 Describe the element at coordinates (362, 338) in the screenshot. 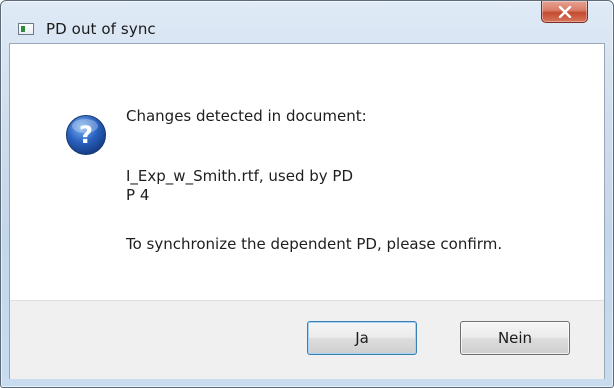

I see `yes-button: Ja` at that location.